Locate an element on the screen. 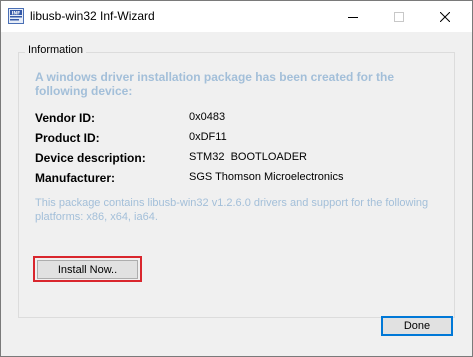  inf-file-icon: INF is located at coordinates (16, 16).